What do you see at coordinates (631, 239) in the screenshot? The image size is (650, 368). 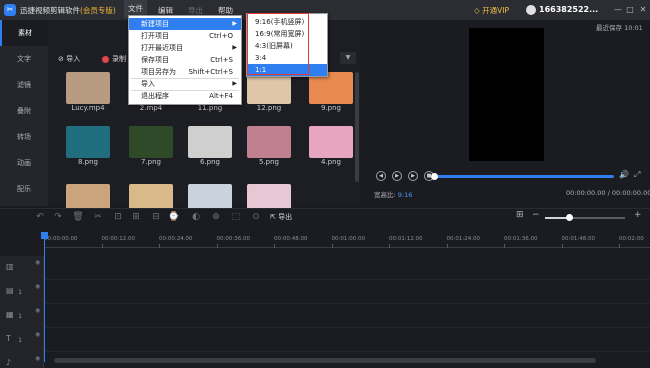 I see `timeline-tick-label: 00:02:00` at bounding box center [631, 239].